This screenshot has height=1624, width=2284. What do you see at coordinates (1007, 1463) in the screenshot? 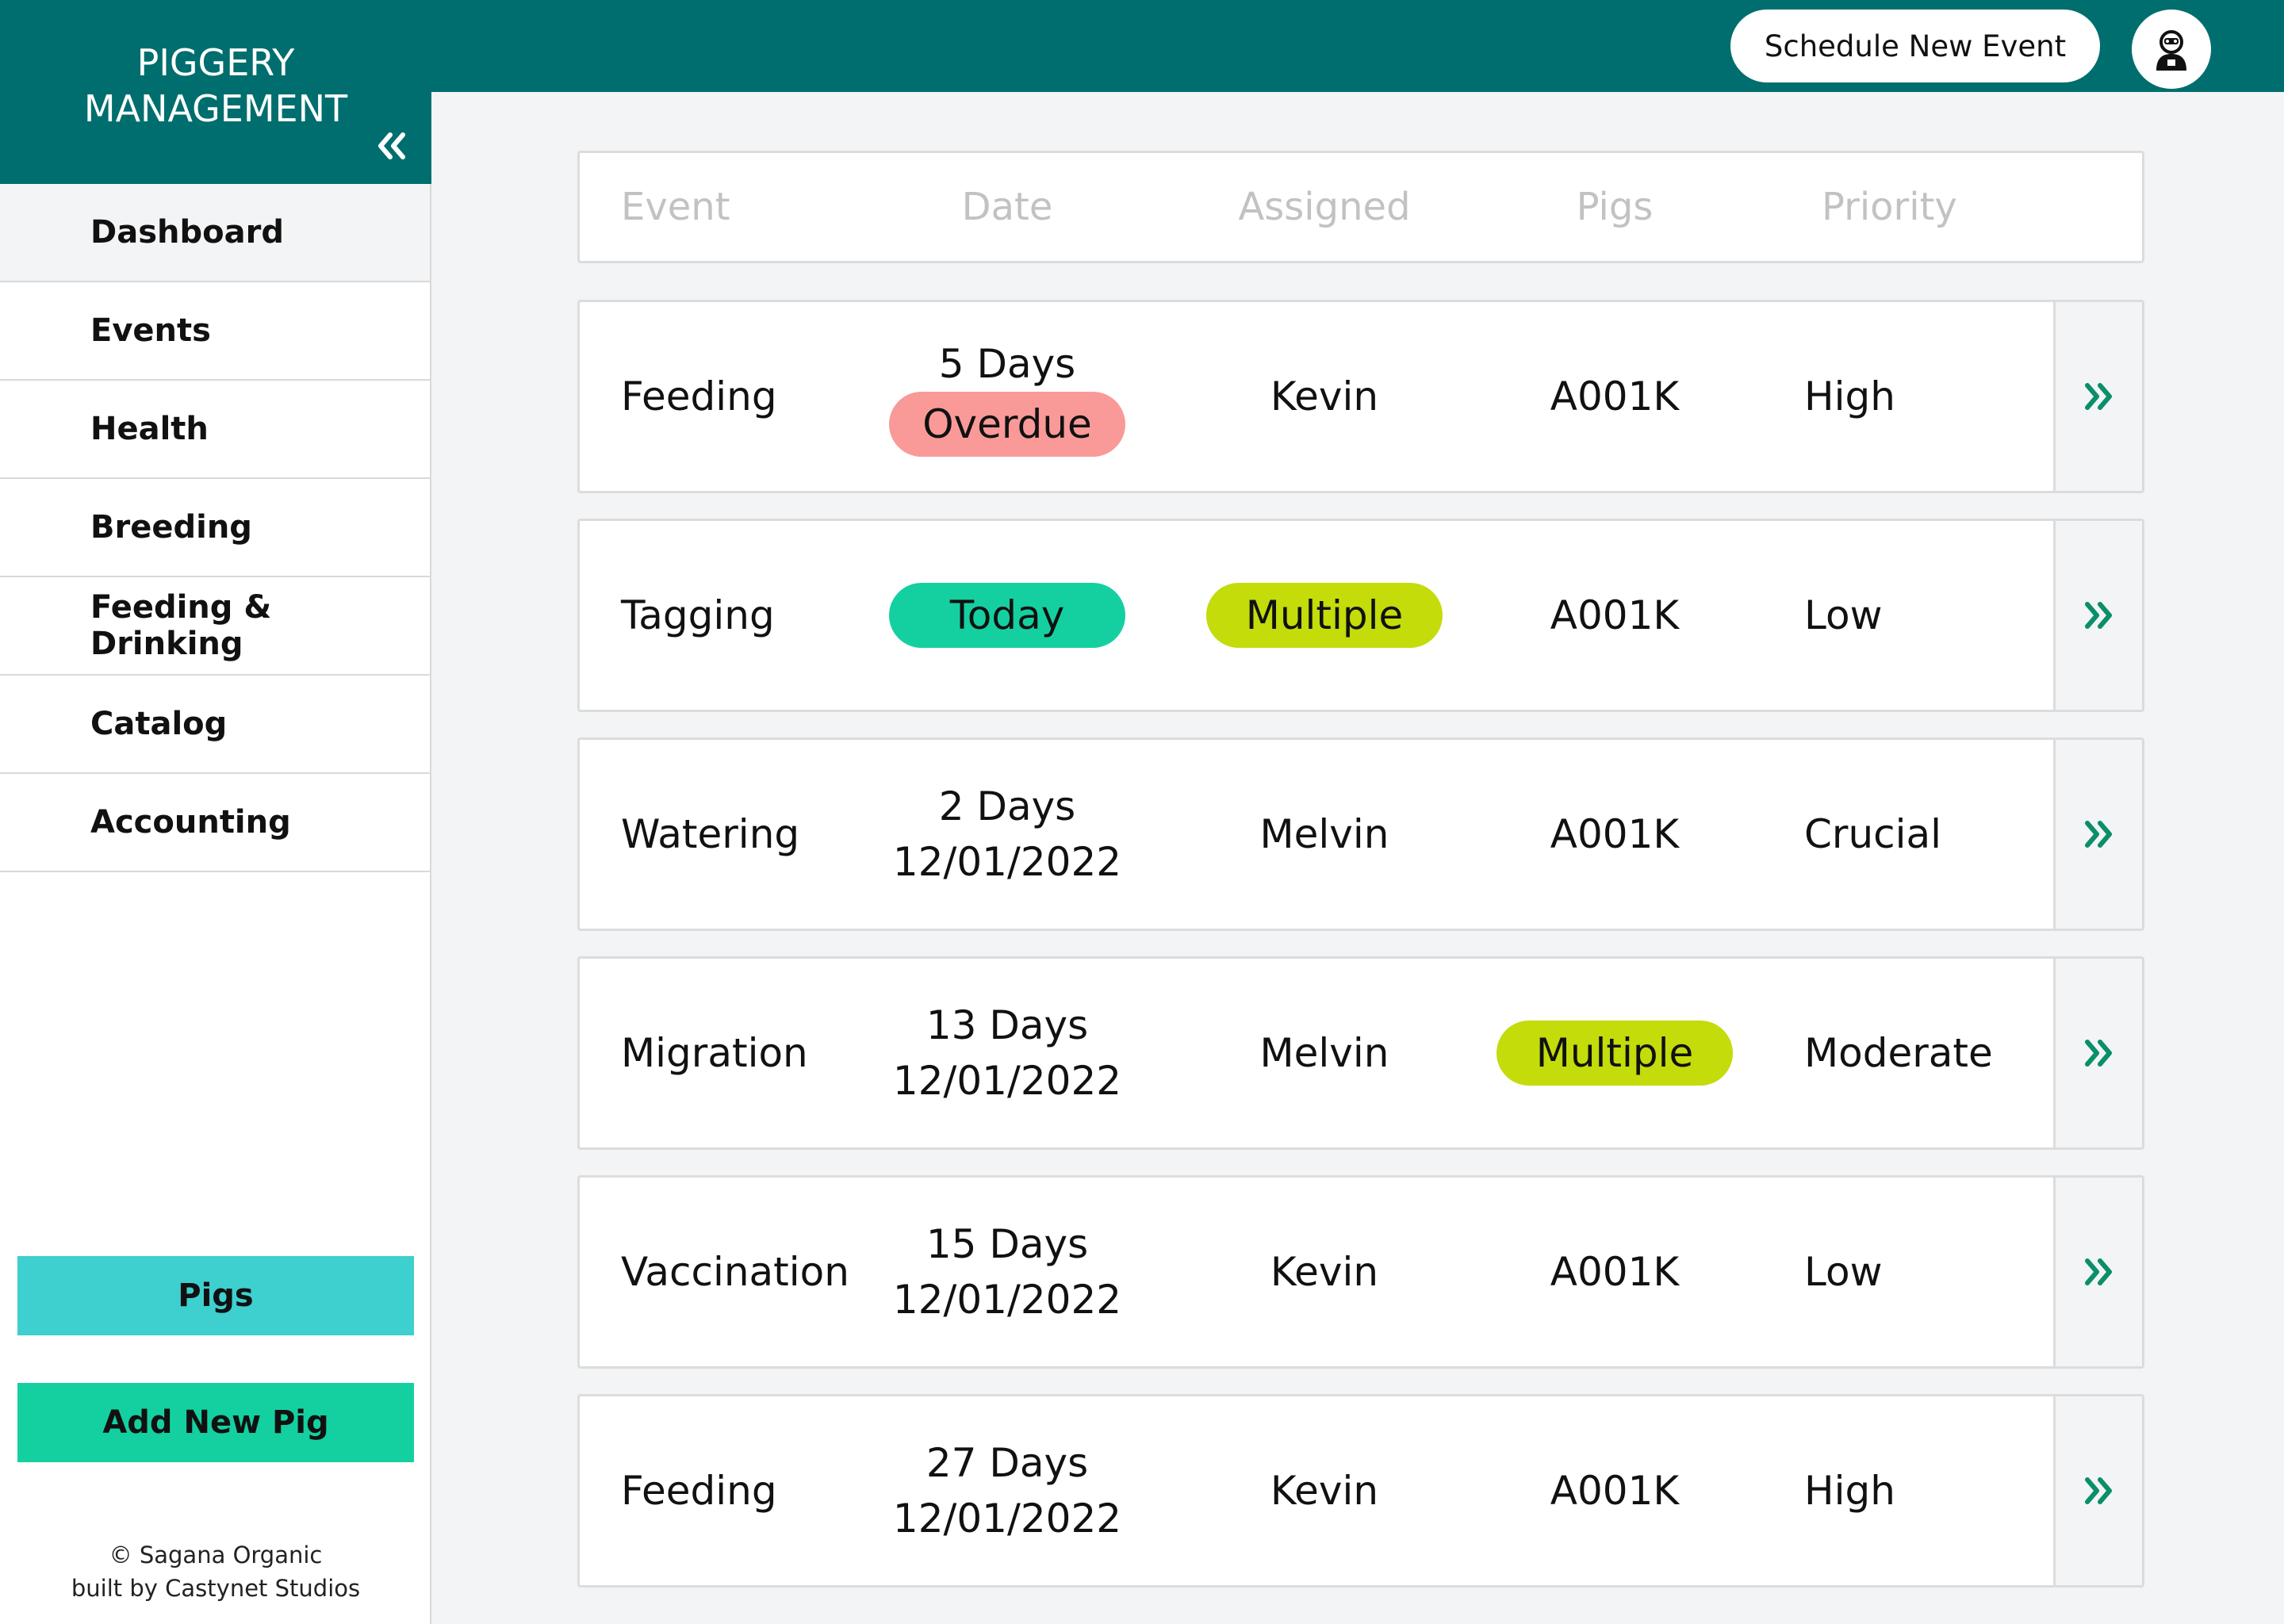
I see `date-relative: 27 Days` at bounding box center [1007, 1463].